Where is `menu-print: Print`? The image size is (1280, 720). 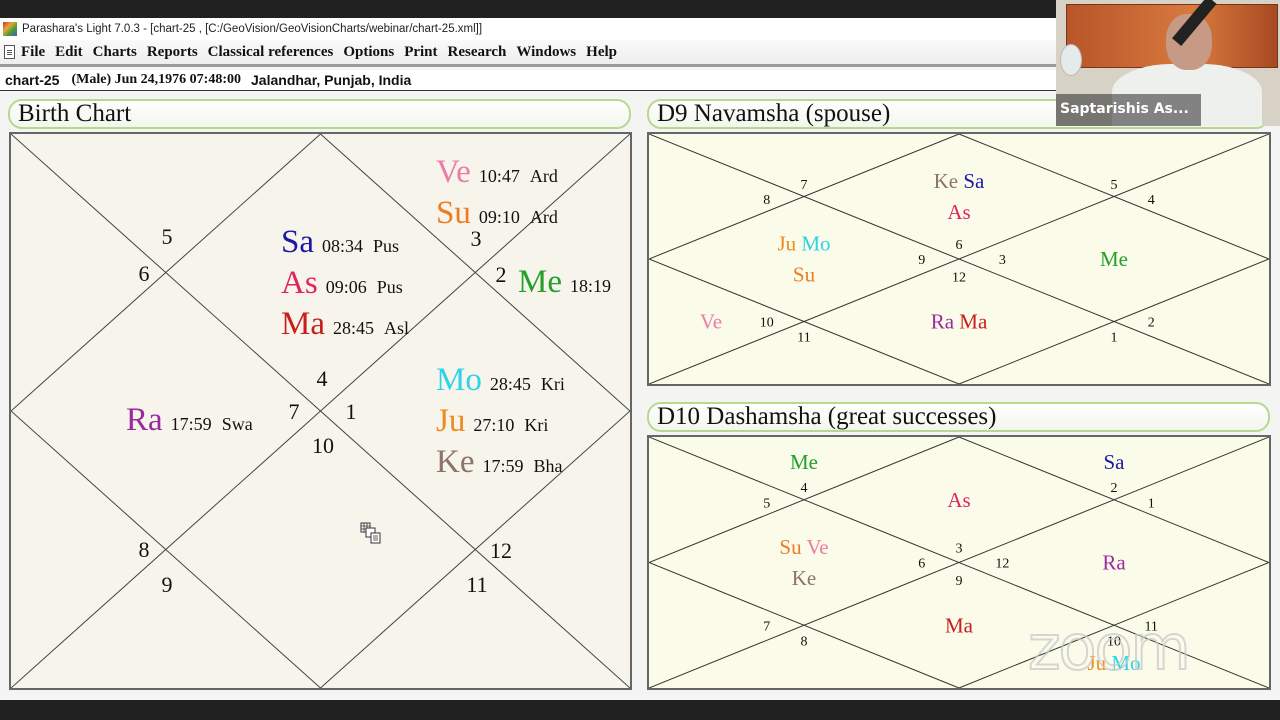
menu-print: Print is located at coordinates (420, 52).